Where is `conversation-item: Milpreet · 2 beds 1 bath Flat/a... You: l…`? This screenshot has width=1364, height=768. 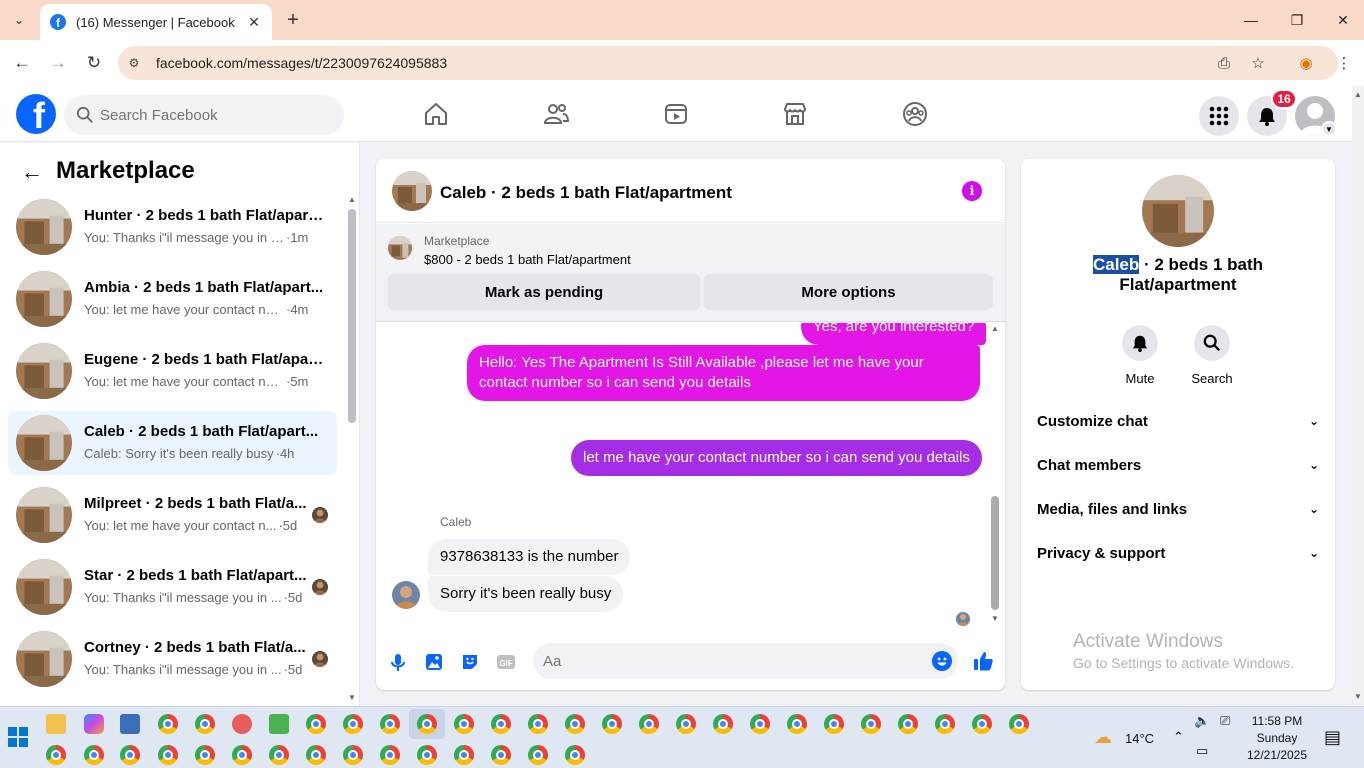 conversation-item: Milpreet · 2 beds 1 bath Flat/a... You: l… is located at coordinates (172, 515).